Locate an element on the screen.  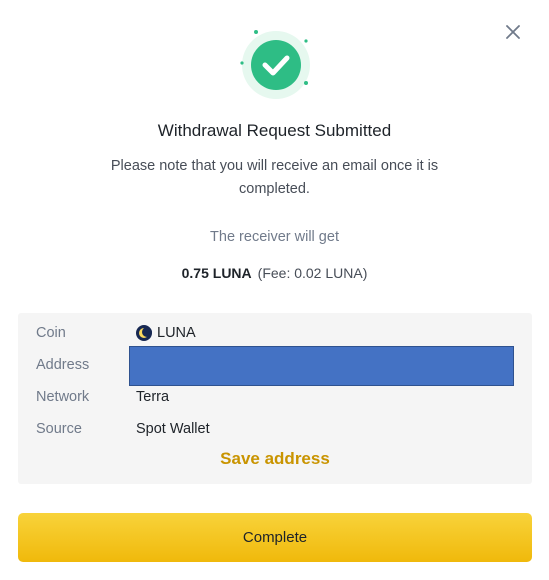
amount-line: 0.75 LUNA (Fee: 0.02 LUNA) is located at coordinates (274, 273).